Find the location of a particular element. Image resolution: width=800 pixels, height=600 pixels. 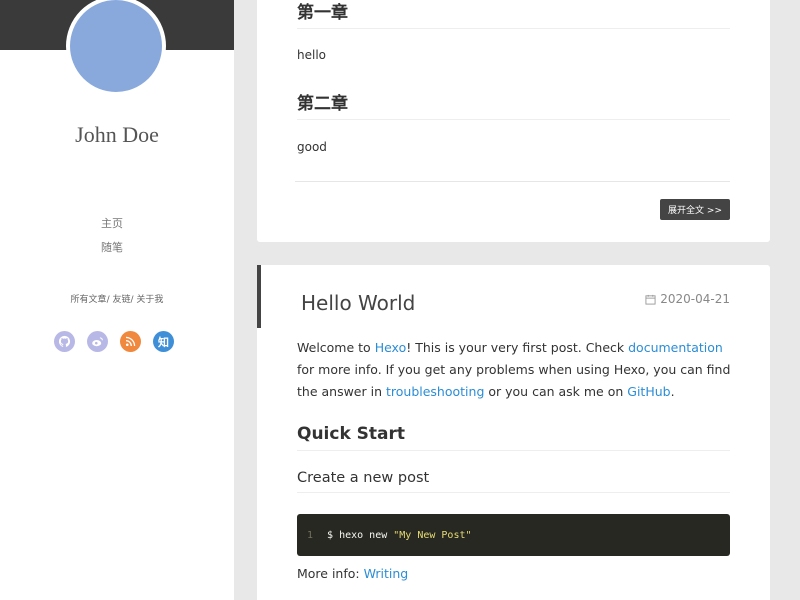

nav-link-essays: 随笔 is located at coordinates (112, 248).